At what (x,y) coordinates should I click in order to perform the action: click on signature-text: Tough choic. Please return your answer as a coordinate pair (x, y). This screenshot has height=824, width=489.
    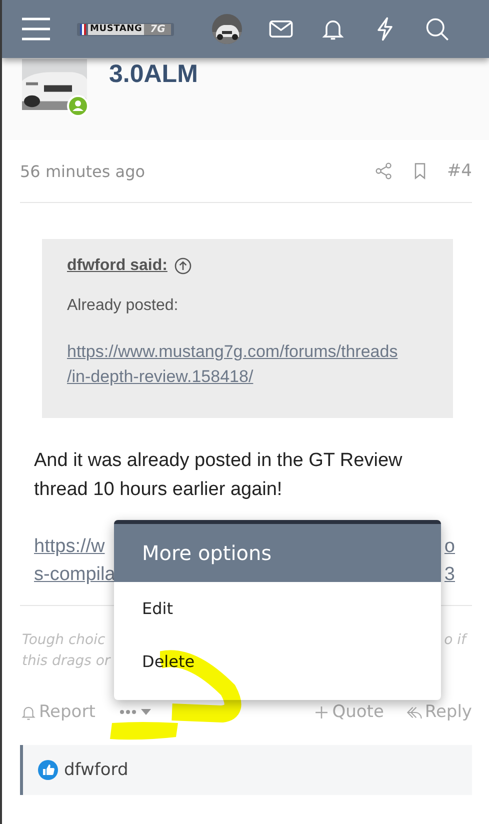
    Looking at the image, I should click on (64, 640).